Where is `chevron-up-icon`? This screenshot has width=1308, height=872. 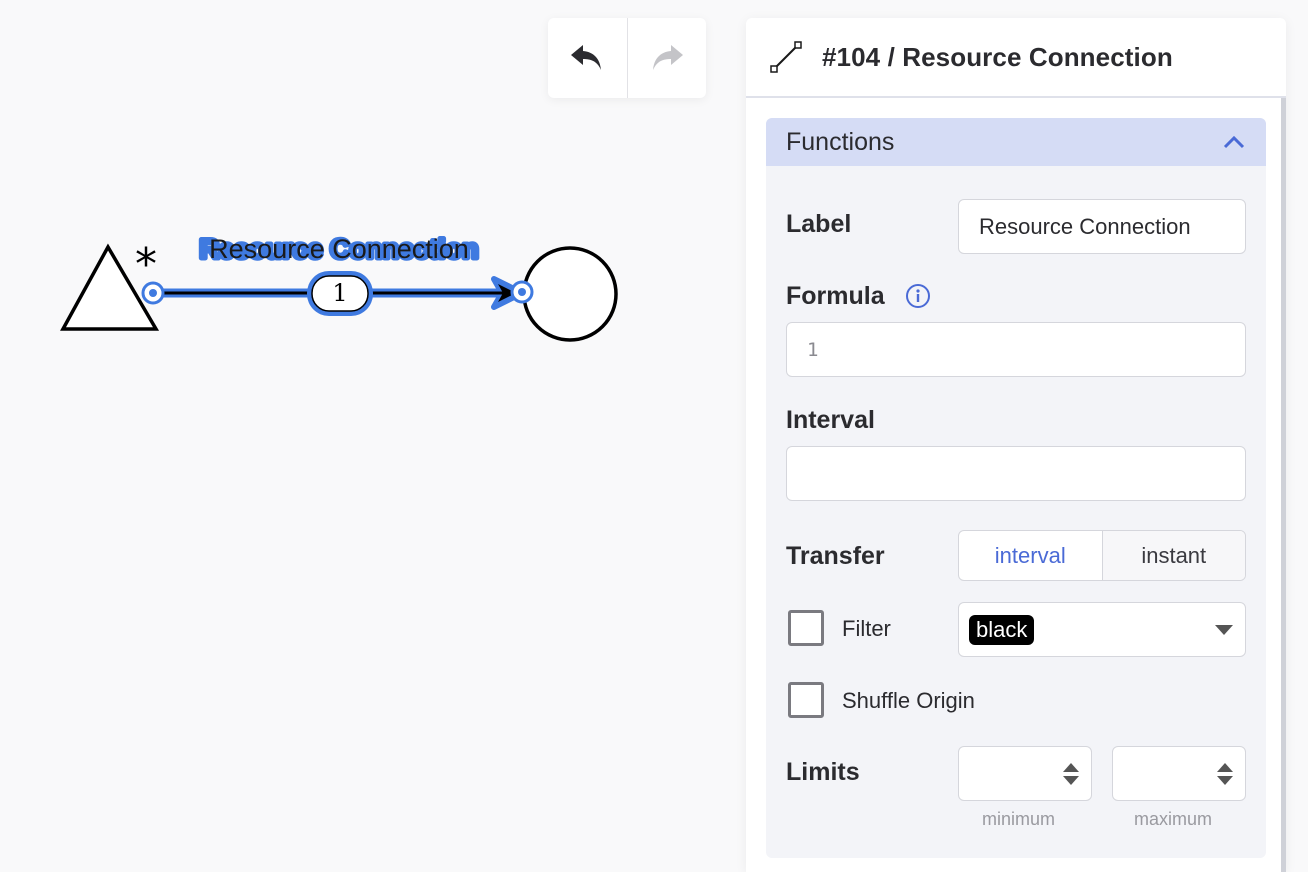
chevron-up-icon is located at coordinates (1234, 142).